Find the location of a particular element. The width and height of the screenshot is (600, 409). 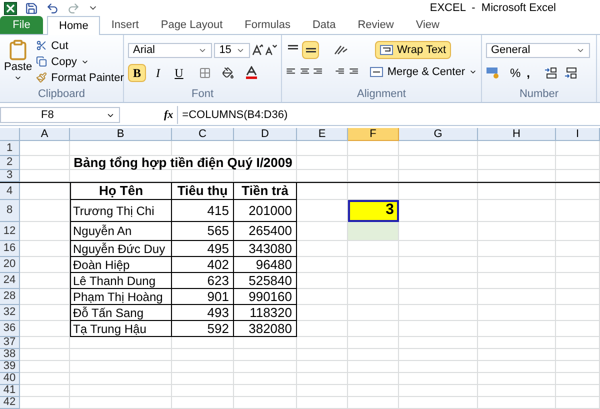

orientation-icon is located at coordinates (341, 50).